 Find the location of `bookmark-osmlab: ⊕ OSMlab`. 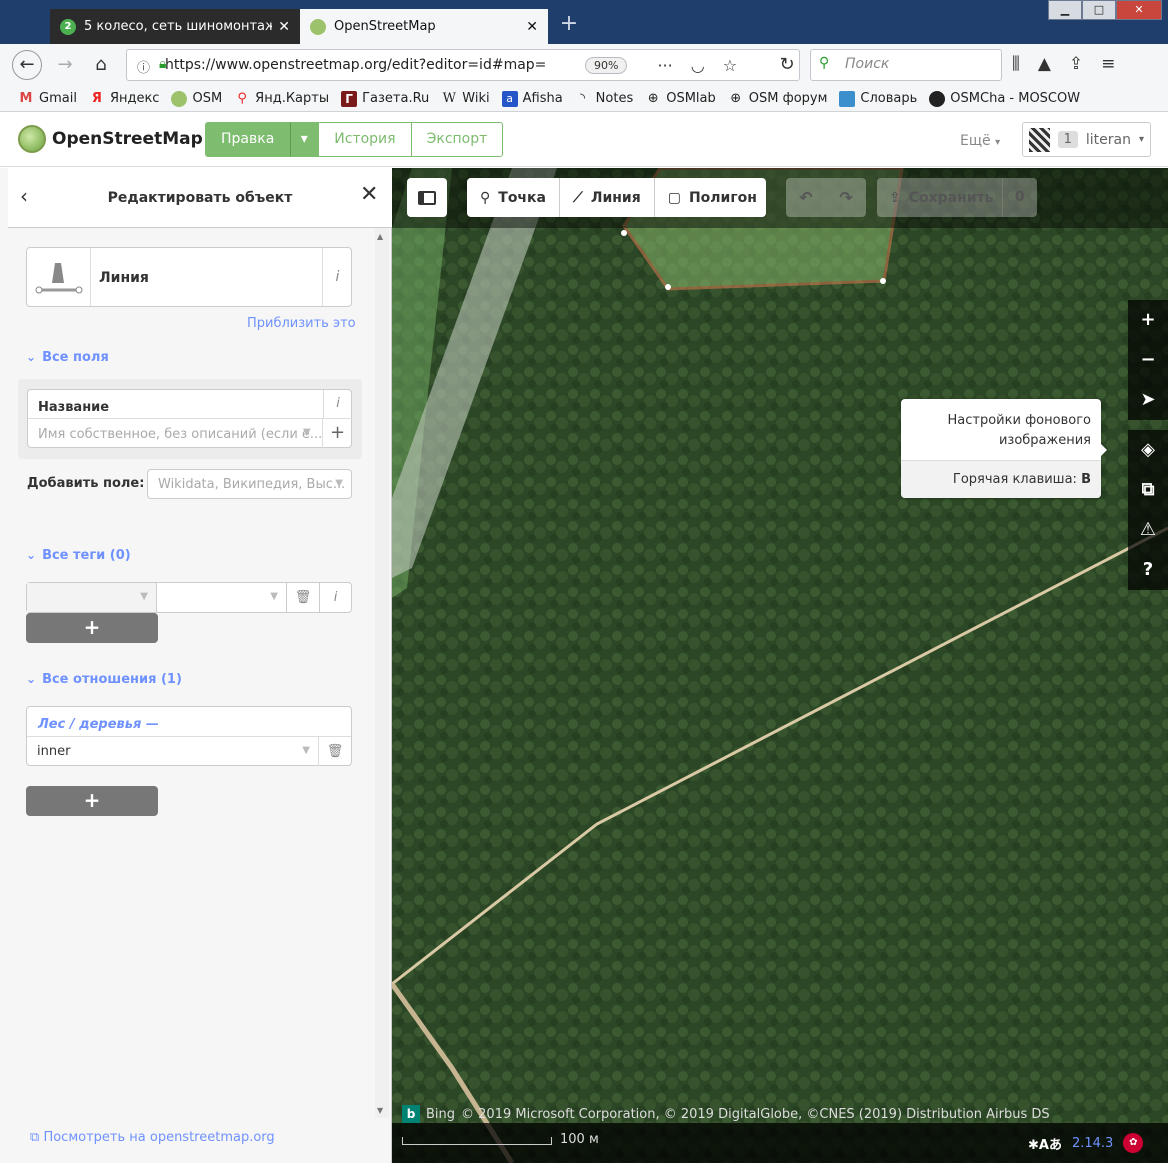

bookmark-osmlab: ⊕ OSMlab is located at coordinates (680, 99).